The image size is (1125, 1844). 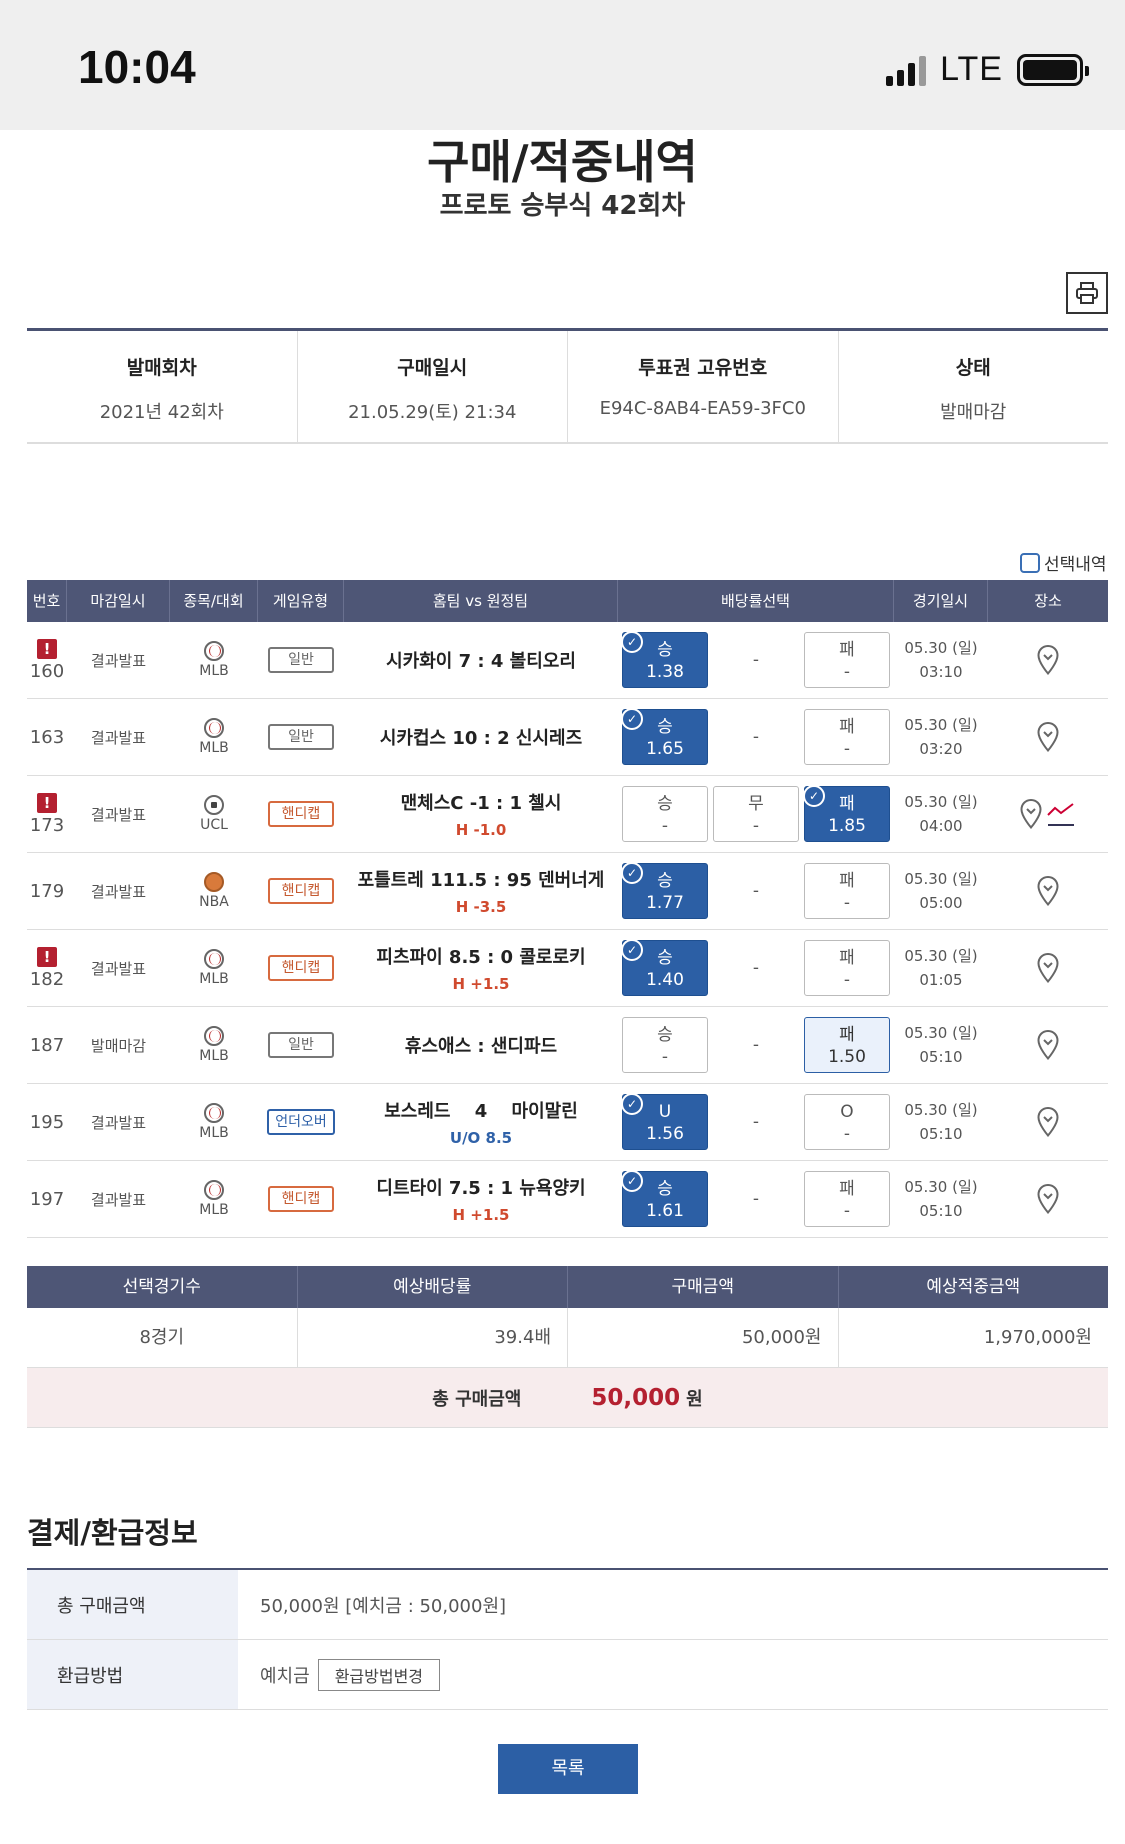 I want to click on row-league: NBA, so click(x=214, y=891).